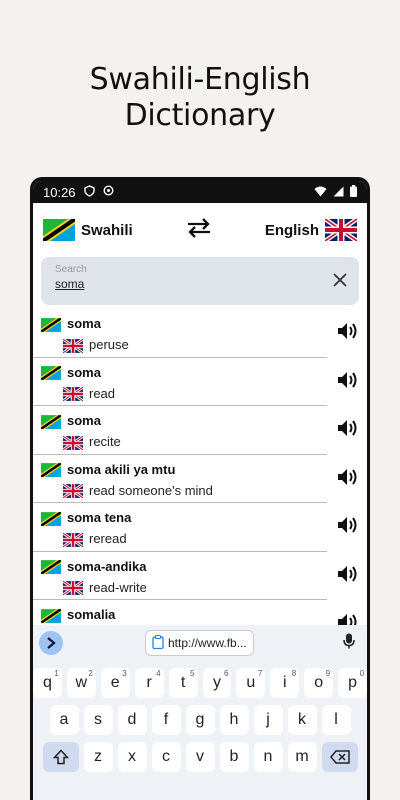  Describe the element at coordinates (99, 518) in the screenshot. I see `swahili-word: soma tena` at that location.